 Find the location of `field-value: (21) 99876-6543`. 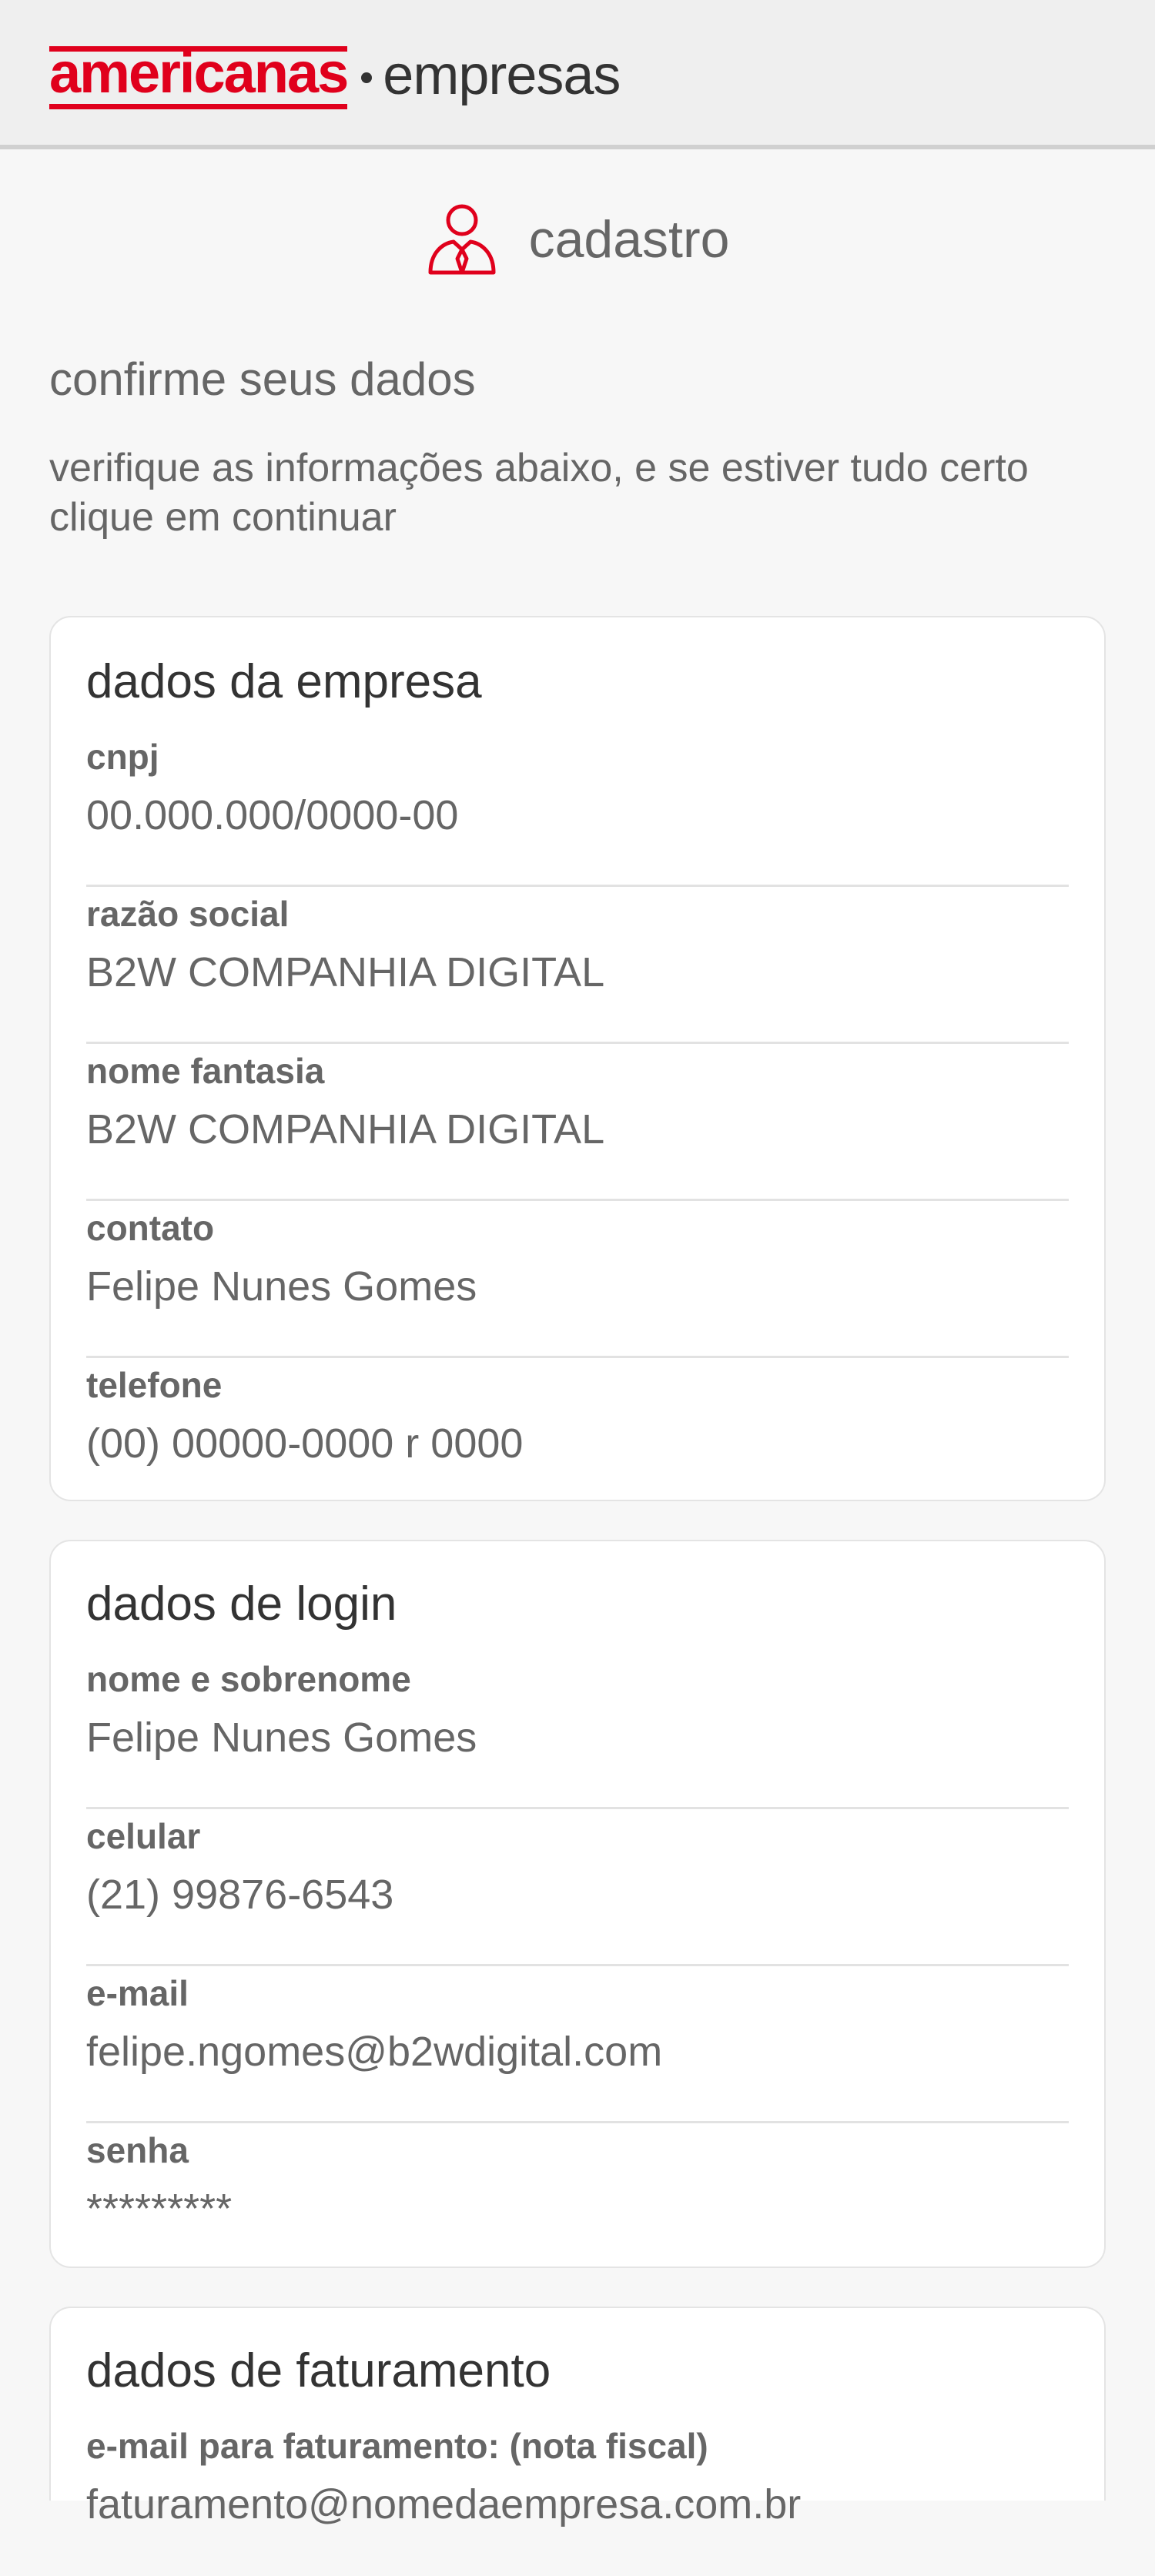

field-value: (21) 99876-6543 is located at coordinates (240, 1895).